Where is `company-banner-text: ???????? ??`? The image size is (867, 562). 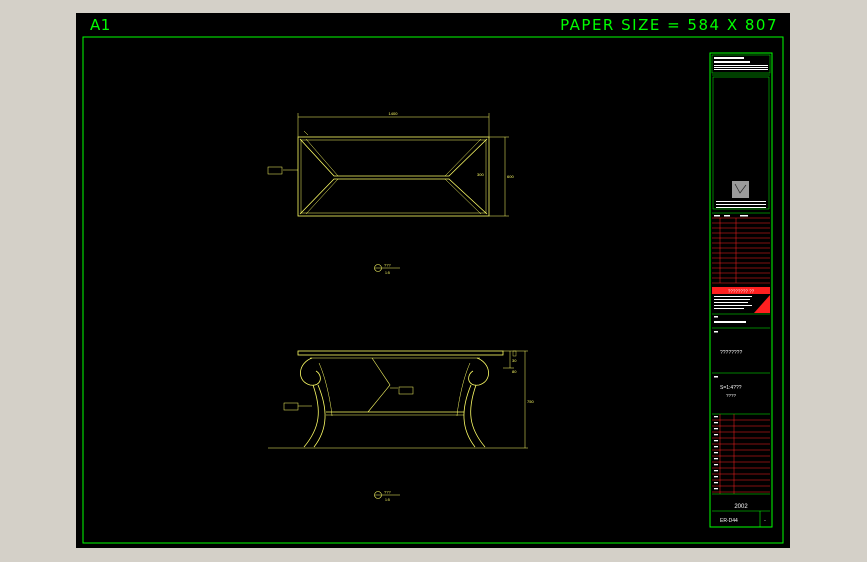
company-banner-text: ???????? ?? is located at coordinates (741, 291).